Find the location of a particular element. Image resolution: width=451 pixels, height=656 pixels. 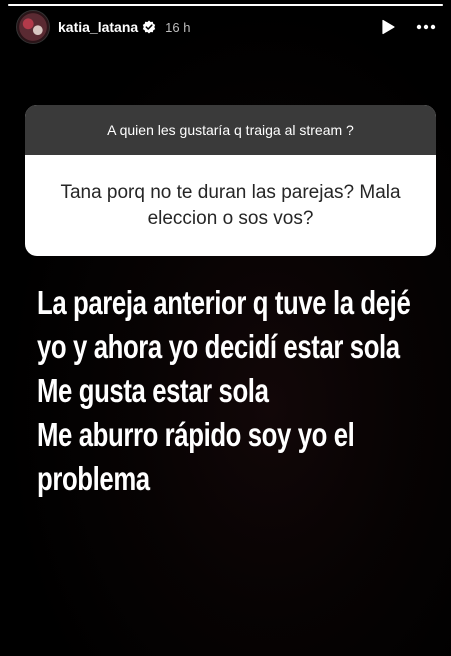

verified-badge-icon is located at coordinates (149, 27).